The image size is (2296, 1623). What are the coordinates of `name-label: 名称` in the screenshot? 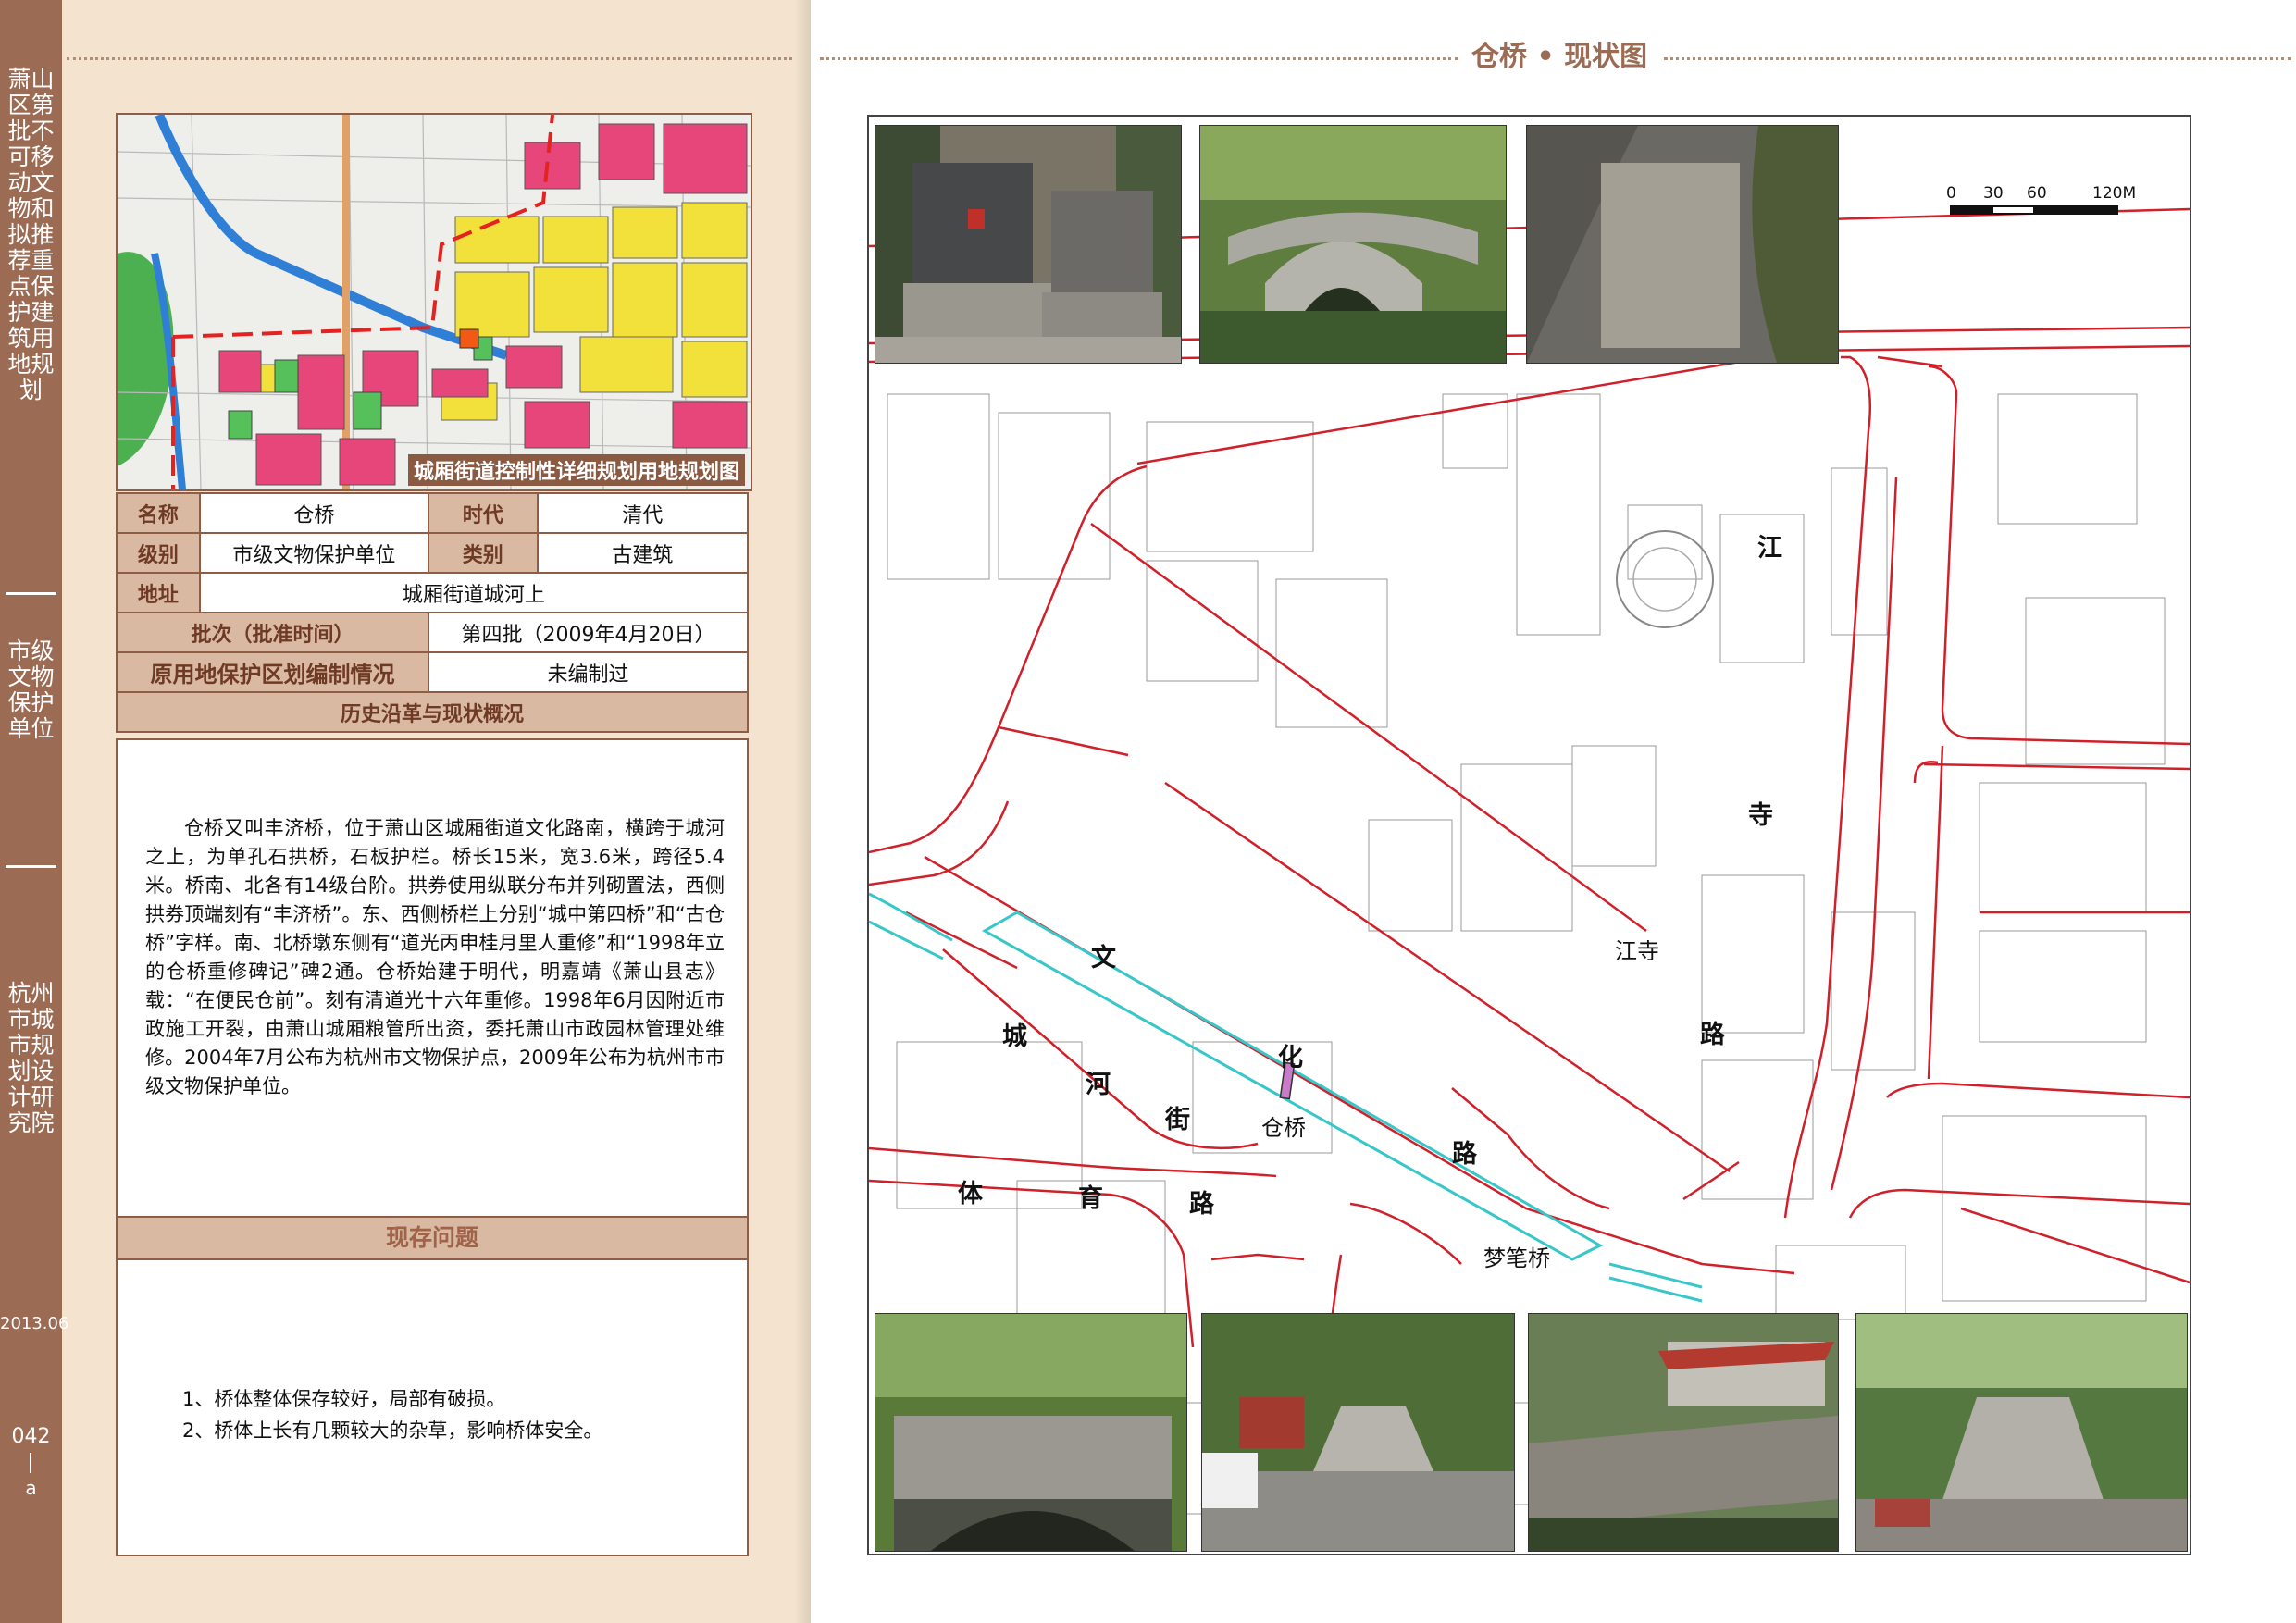 It's located at (158, 513).